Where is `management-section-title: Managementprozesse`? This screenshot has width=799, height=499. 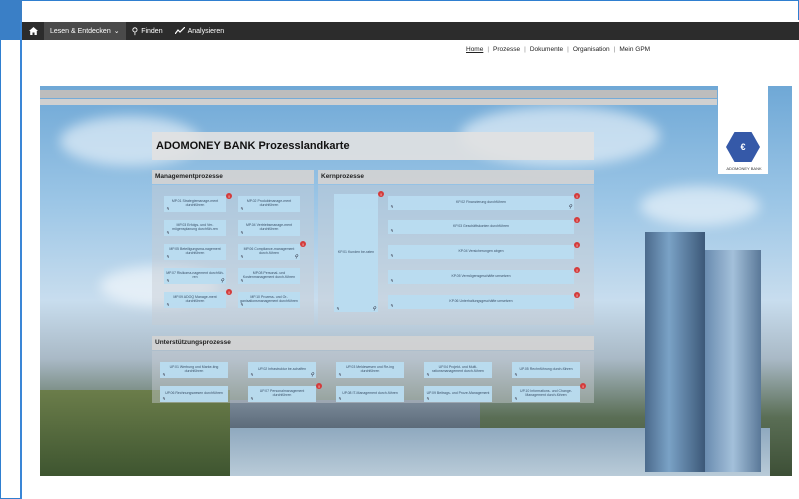 management-section-title: Managementprozesse is located at coordinates (233, 177).